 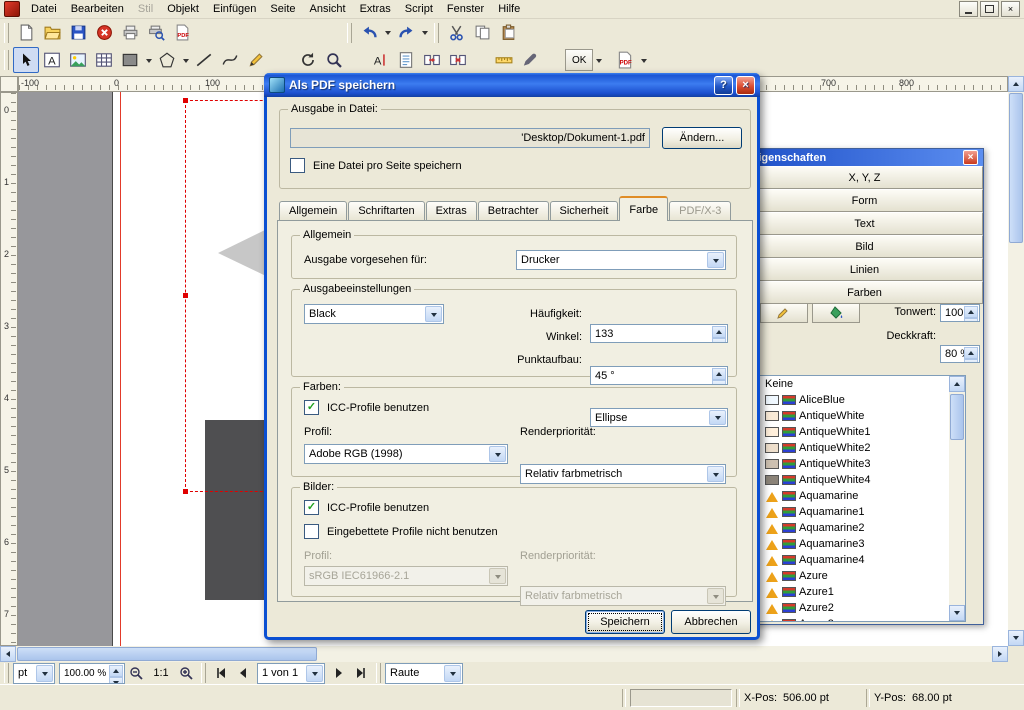 What do you see at coordinates (130, 60) in the screenshot?
I see `shape-tool-icon` at bounding box center [130, 60].